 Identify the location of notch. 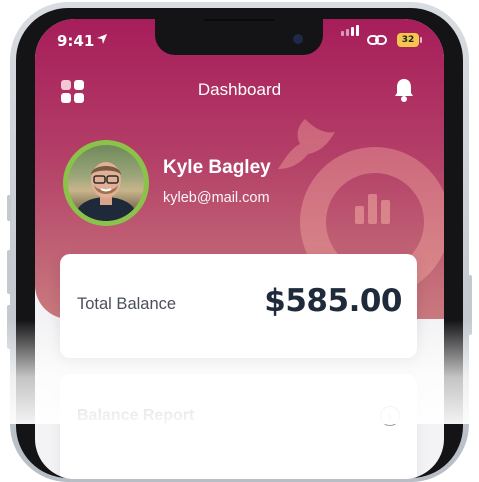
(239, 37).